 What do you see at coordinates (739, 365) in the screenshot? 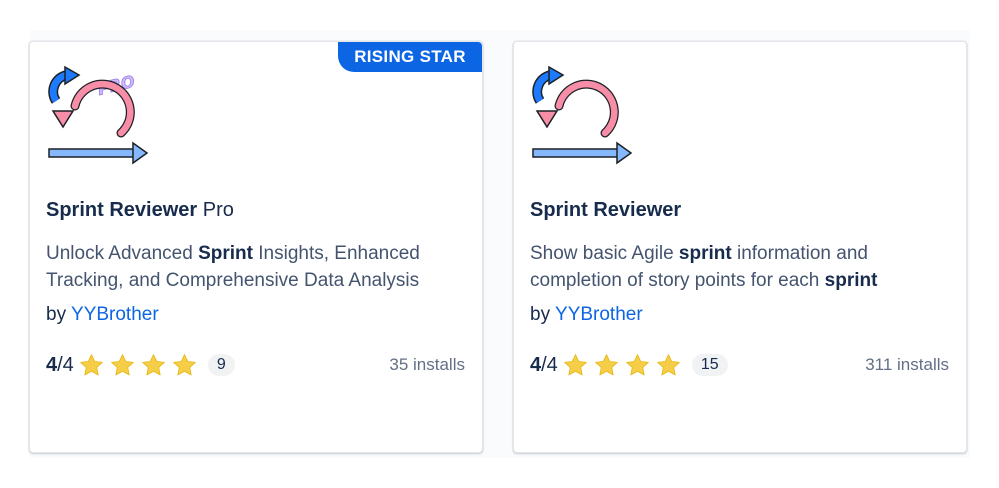
I see `rating-row: 4/4 15 311 installs` at bounding box center [739, 365].